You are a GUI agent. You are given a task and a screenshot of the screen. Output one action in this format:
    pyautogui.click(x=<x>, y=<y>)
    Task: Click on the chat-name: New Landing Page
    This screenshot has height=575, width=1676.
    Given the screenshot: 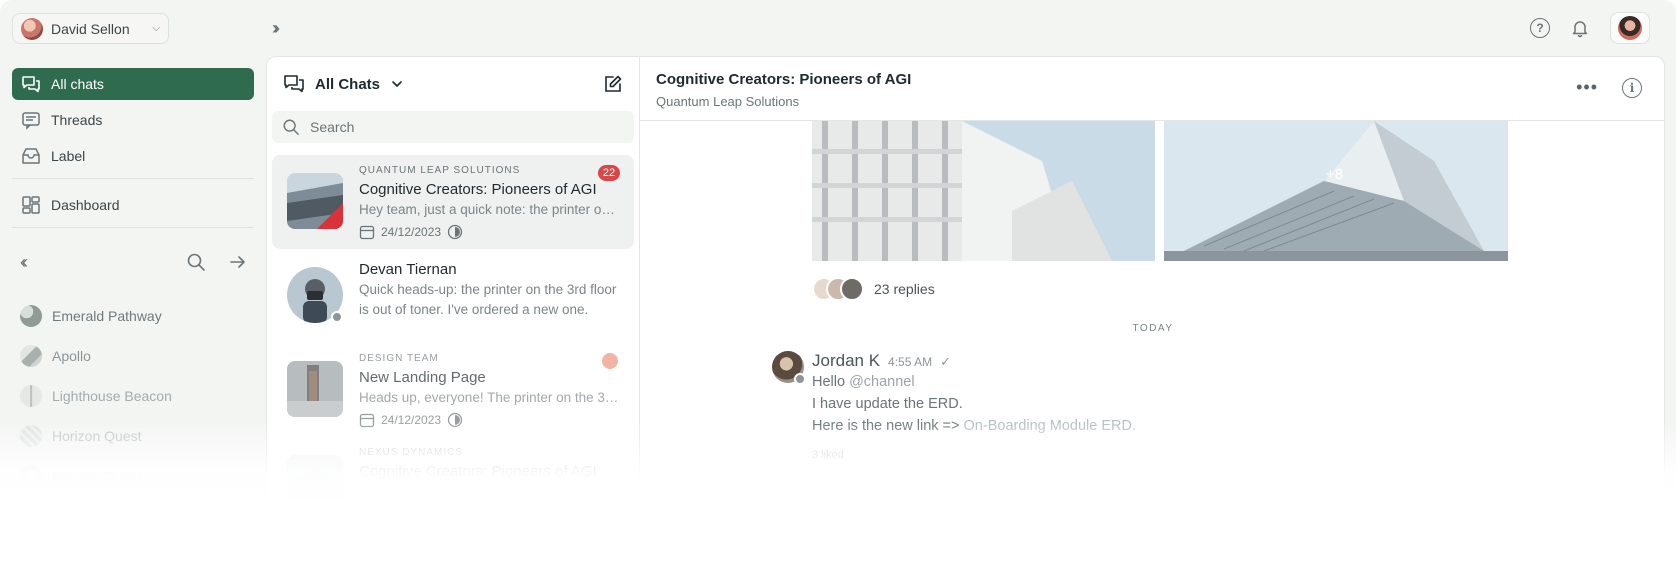 What is the action you would take?
    pyautogui.click(x=422, y=377)
    